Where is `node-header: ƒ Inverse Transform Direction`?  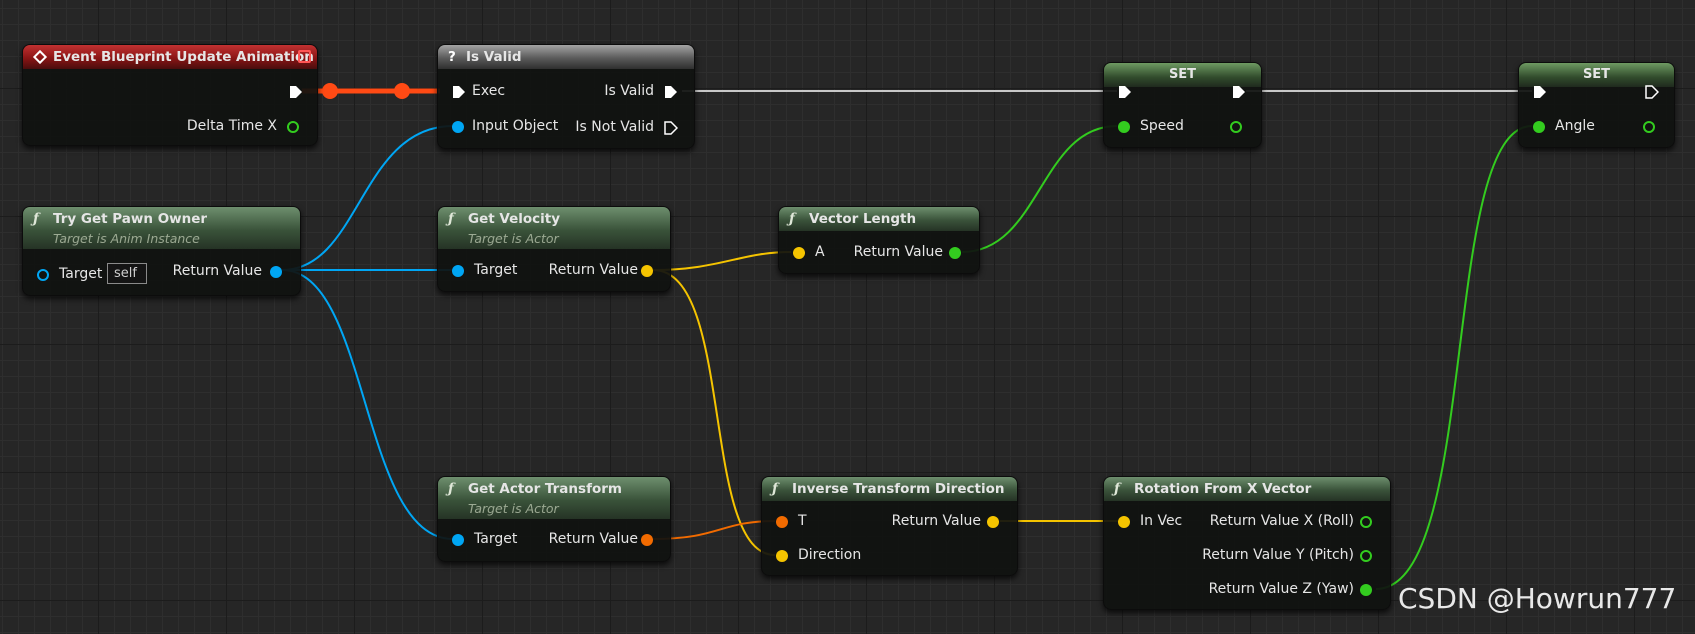
node-header: ƒ Inverse Transform Direction is located at coordinates (889, 489).